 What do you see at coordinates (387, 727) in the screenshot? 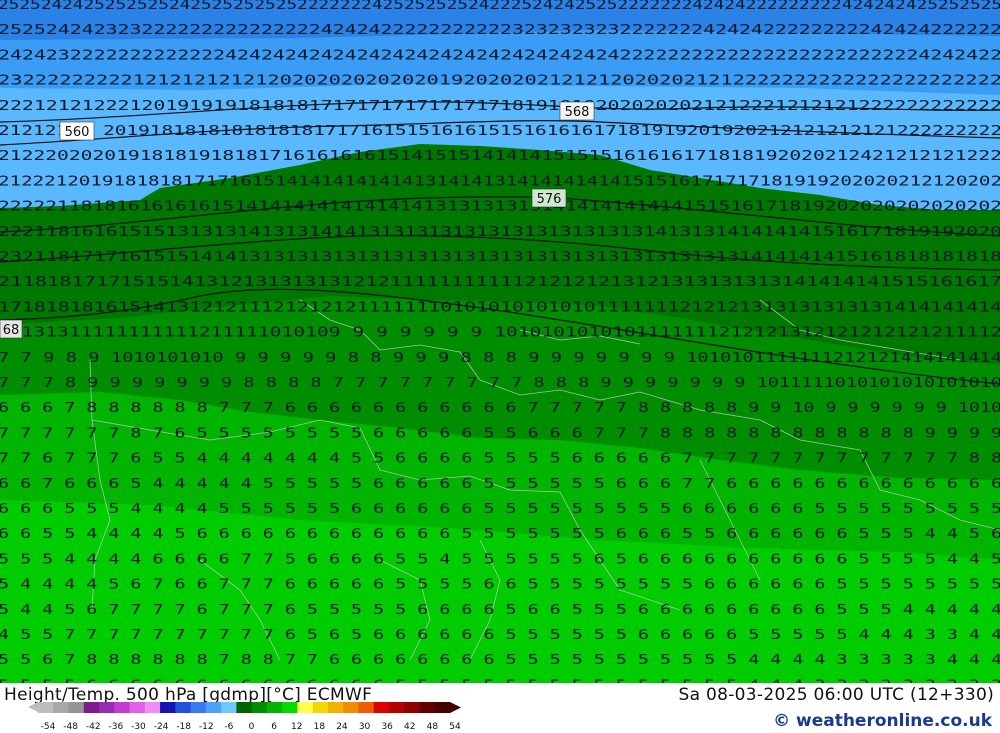
I see `legend-tick-label: 36` at bounding box center [387, 727].